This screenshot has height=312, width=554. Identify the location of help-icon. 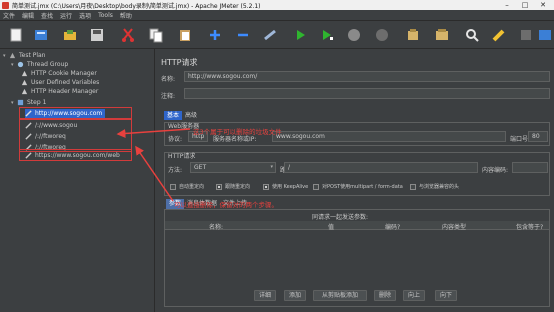
(545, 35).